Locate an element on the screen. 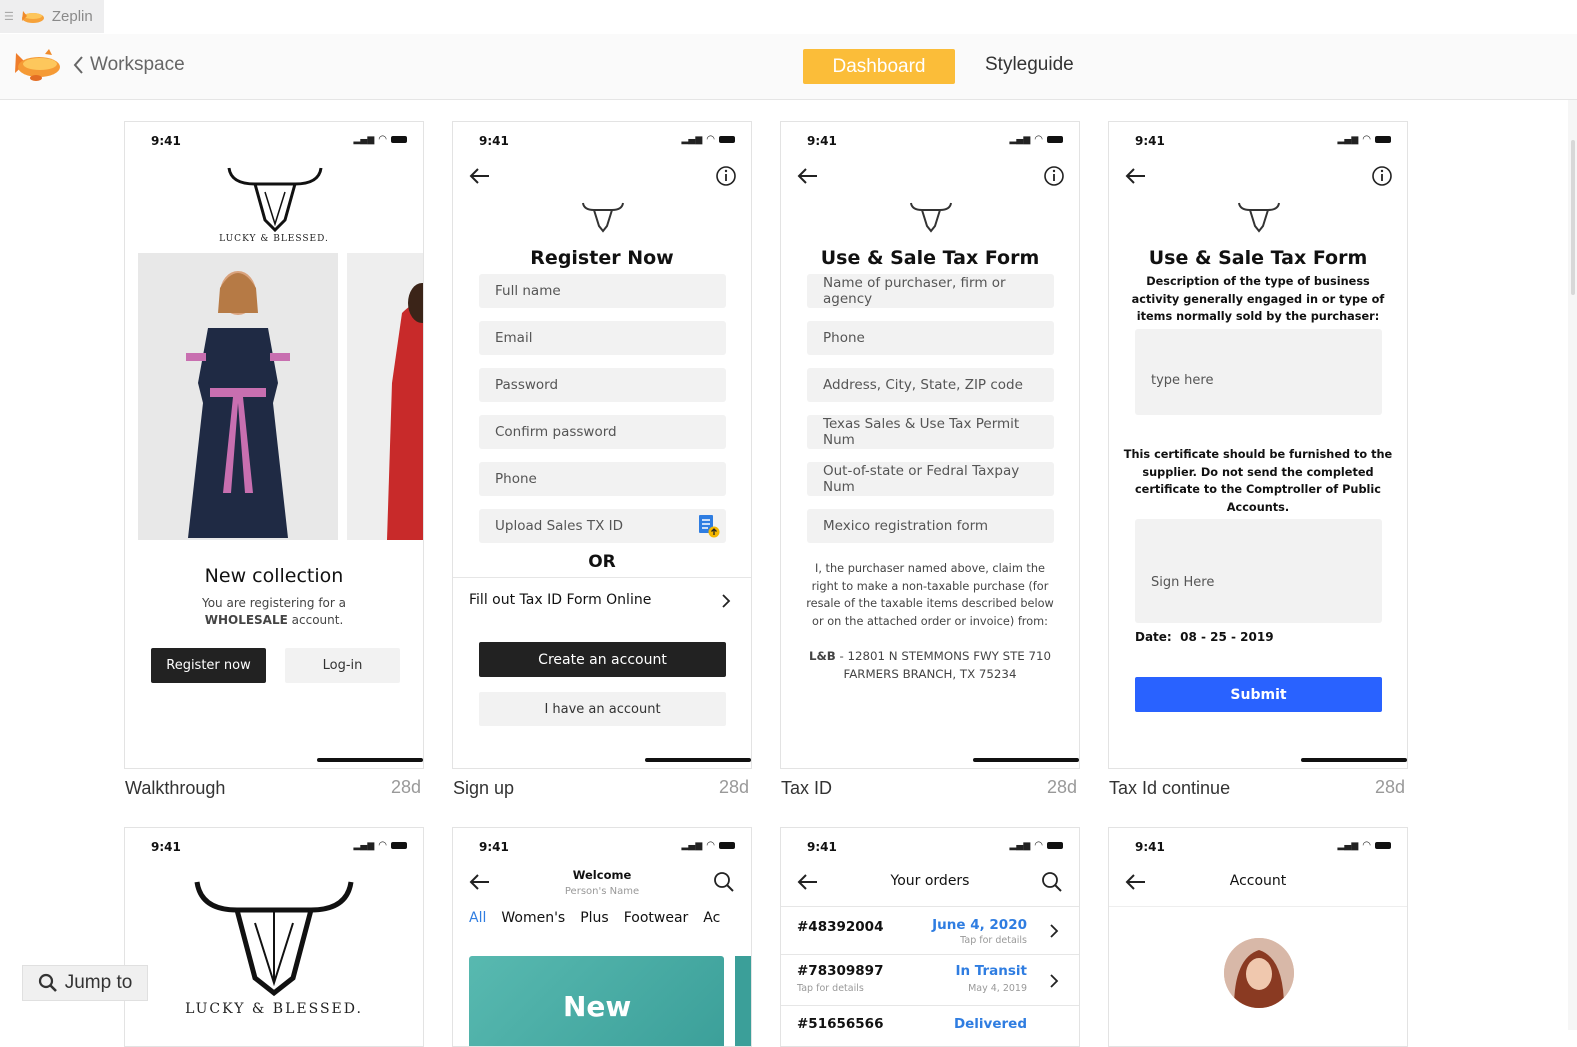  order-id: #48392004 is located at coordinates (840, 927).